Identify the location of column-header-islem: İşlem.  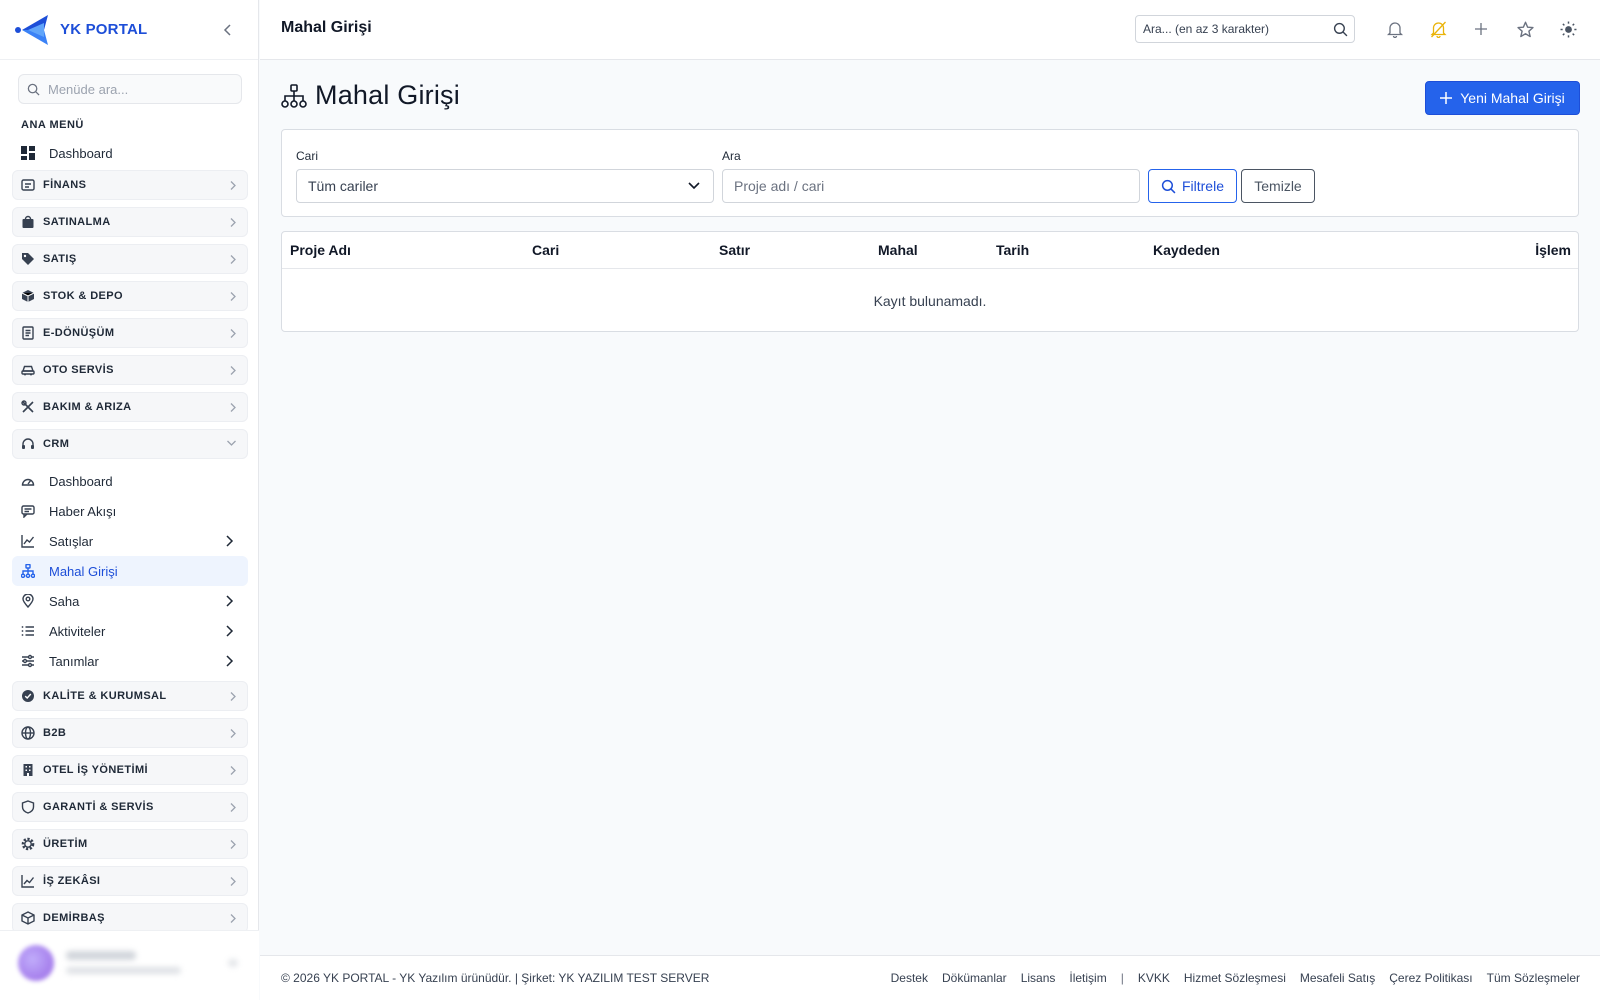
(1553, 250).